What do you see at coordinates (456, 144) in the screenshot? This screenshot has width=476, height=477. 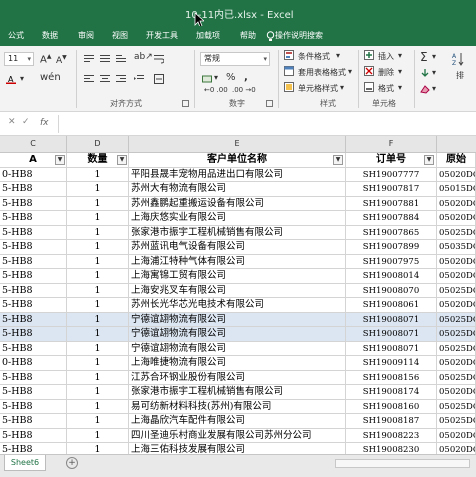 I see `column-header-g` at bounding box center [456, 144].